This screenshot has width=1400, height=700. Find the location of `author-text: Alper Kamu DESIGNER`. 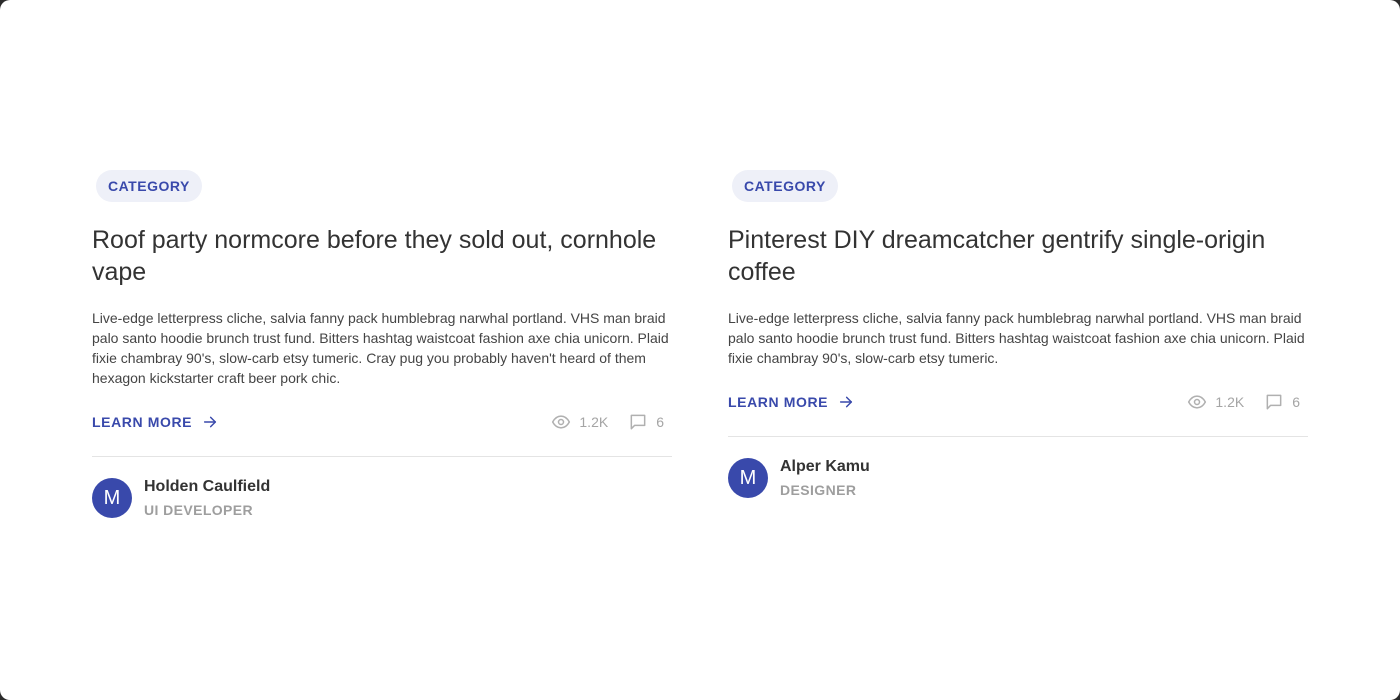

author-text: Alper Kamu DESIGNER is located at coordinates (825, 478).